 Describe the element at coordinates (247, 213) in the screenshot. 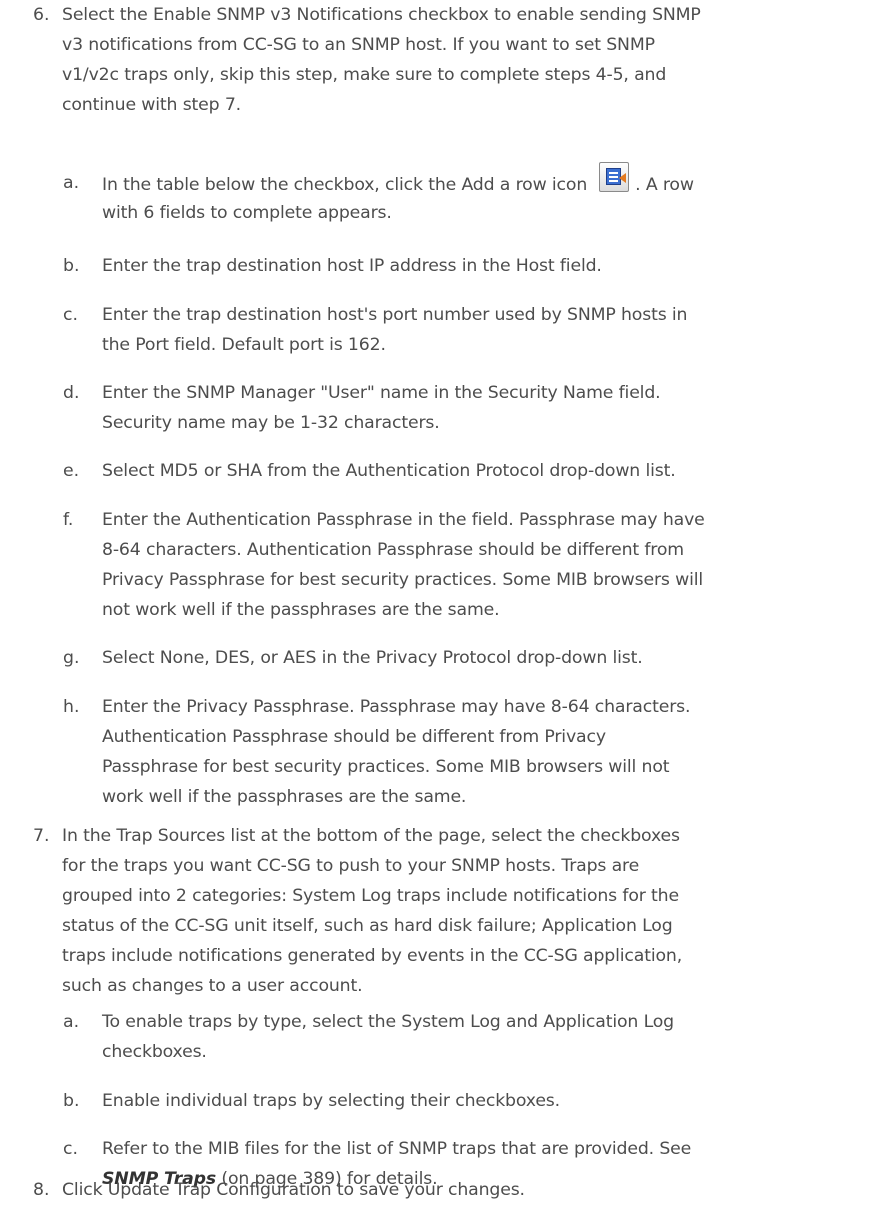

I see `text-line: with 6 fields to complete appears.` at that location.